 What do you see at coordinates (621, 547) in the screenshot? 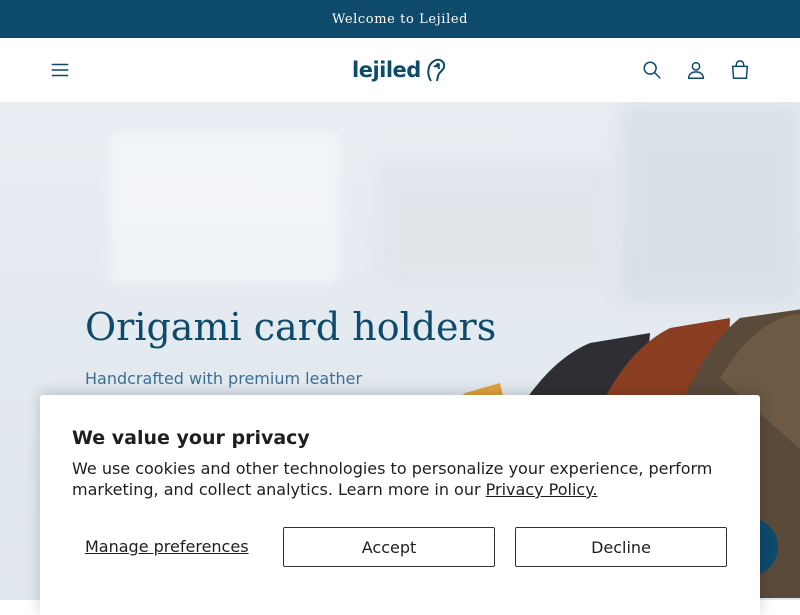
I see `decline-button: Decline` at bounding box center [621, 547].